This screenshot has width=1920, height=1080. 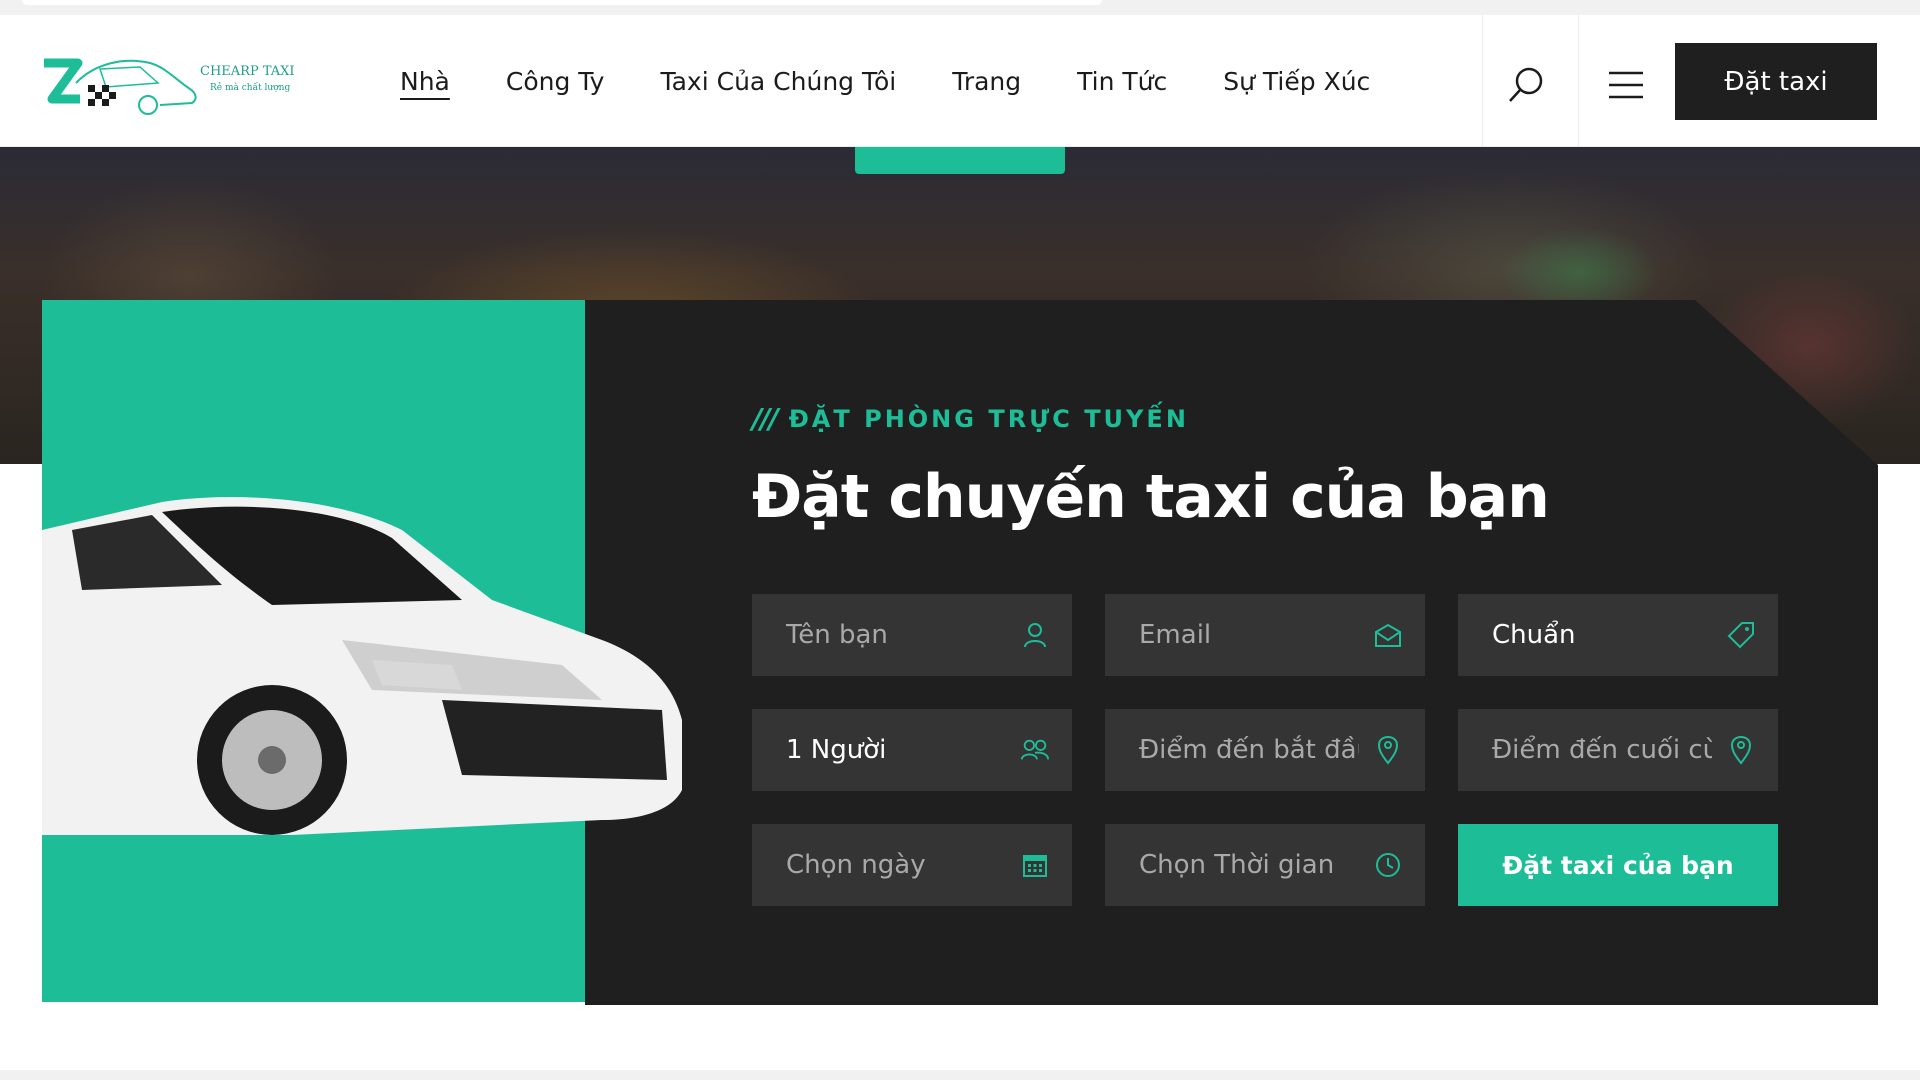 I want to click on search-button, so click(x=1526, y=85).